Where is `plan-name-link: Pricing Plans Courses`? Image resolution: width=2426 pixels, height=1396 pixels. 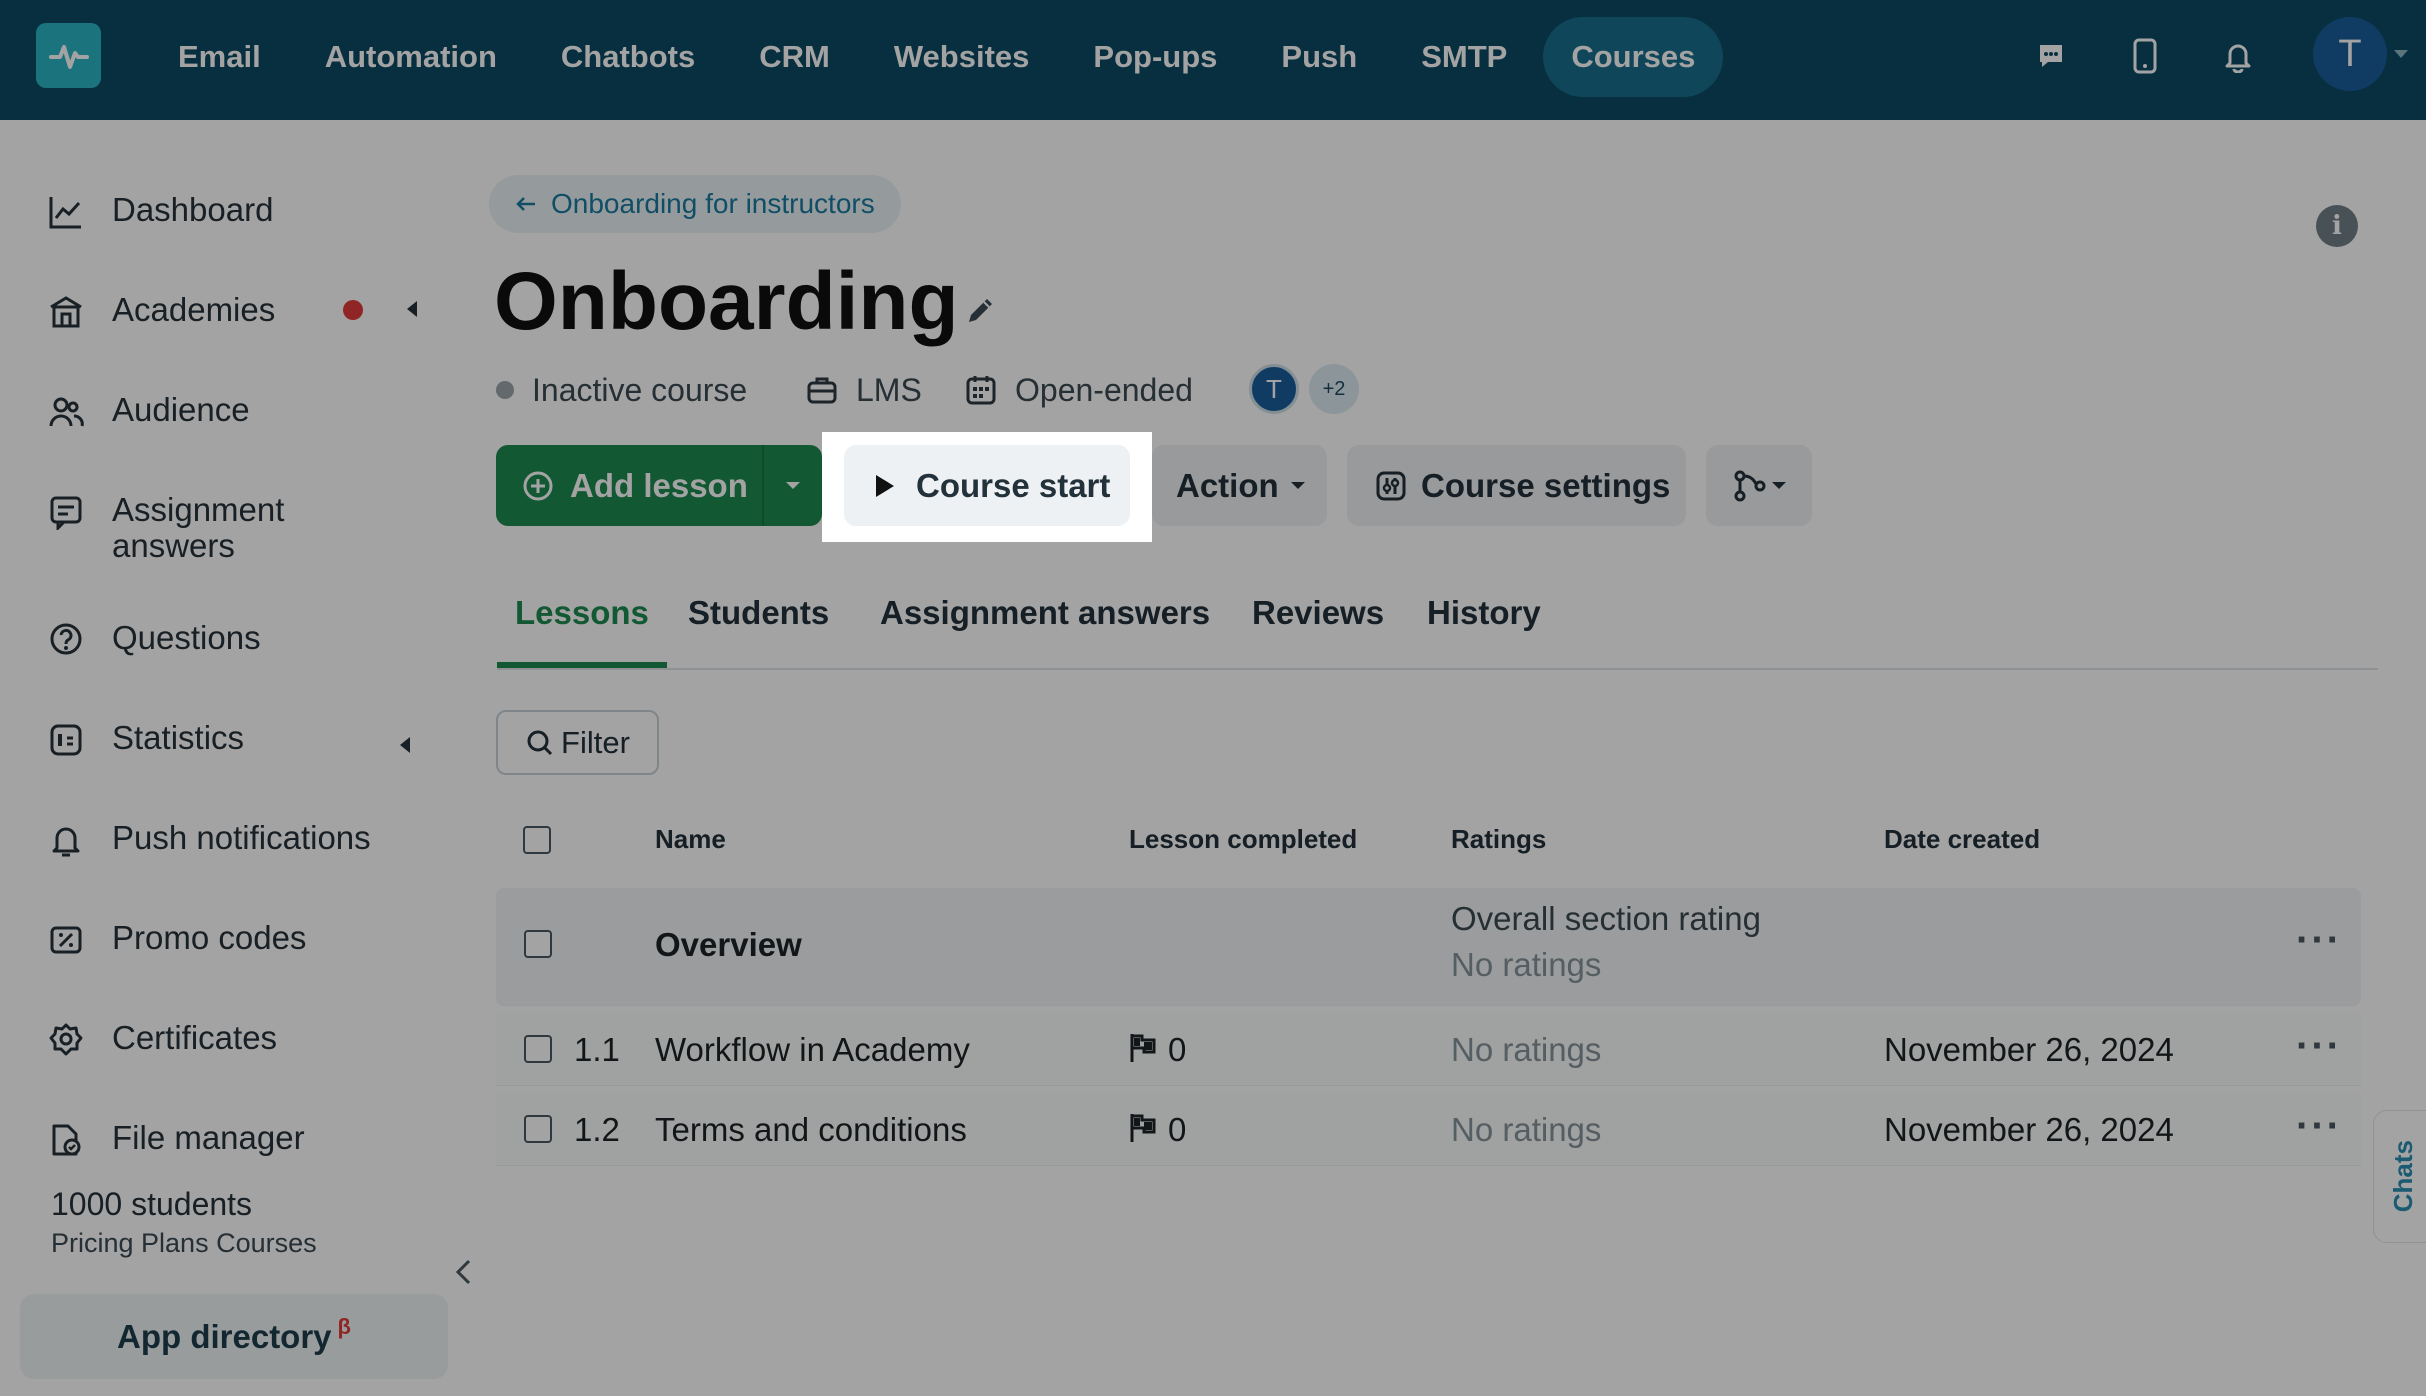
plan-name-link: Pricing Plans Courses is located at coordinates (184, 1243).